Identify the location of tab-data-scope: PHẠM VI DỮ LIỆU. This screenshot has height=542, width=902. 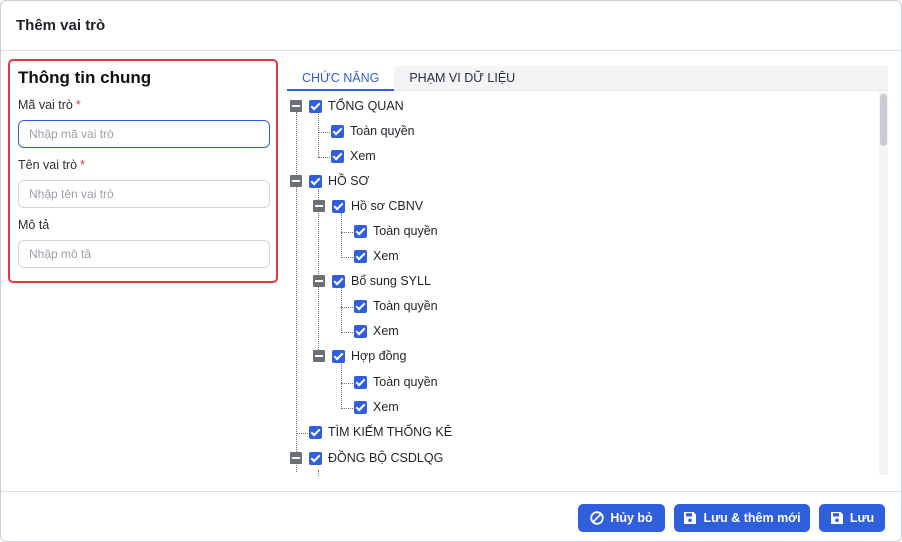
(462, 78).